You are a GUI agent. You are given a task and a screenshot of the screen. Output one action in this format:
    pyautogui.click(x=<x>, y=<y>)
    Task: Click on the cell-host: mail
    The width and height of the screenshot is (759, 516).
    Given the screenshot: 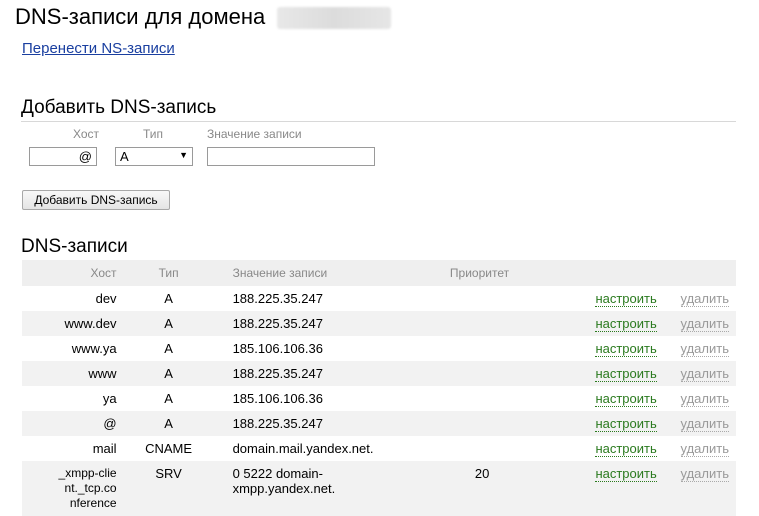 What is the action you would take?
    pyautogui.click(x=104, y=448)
    